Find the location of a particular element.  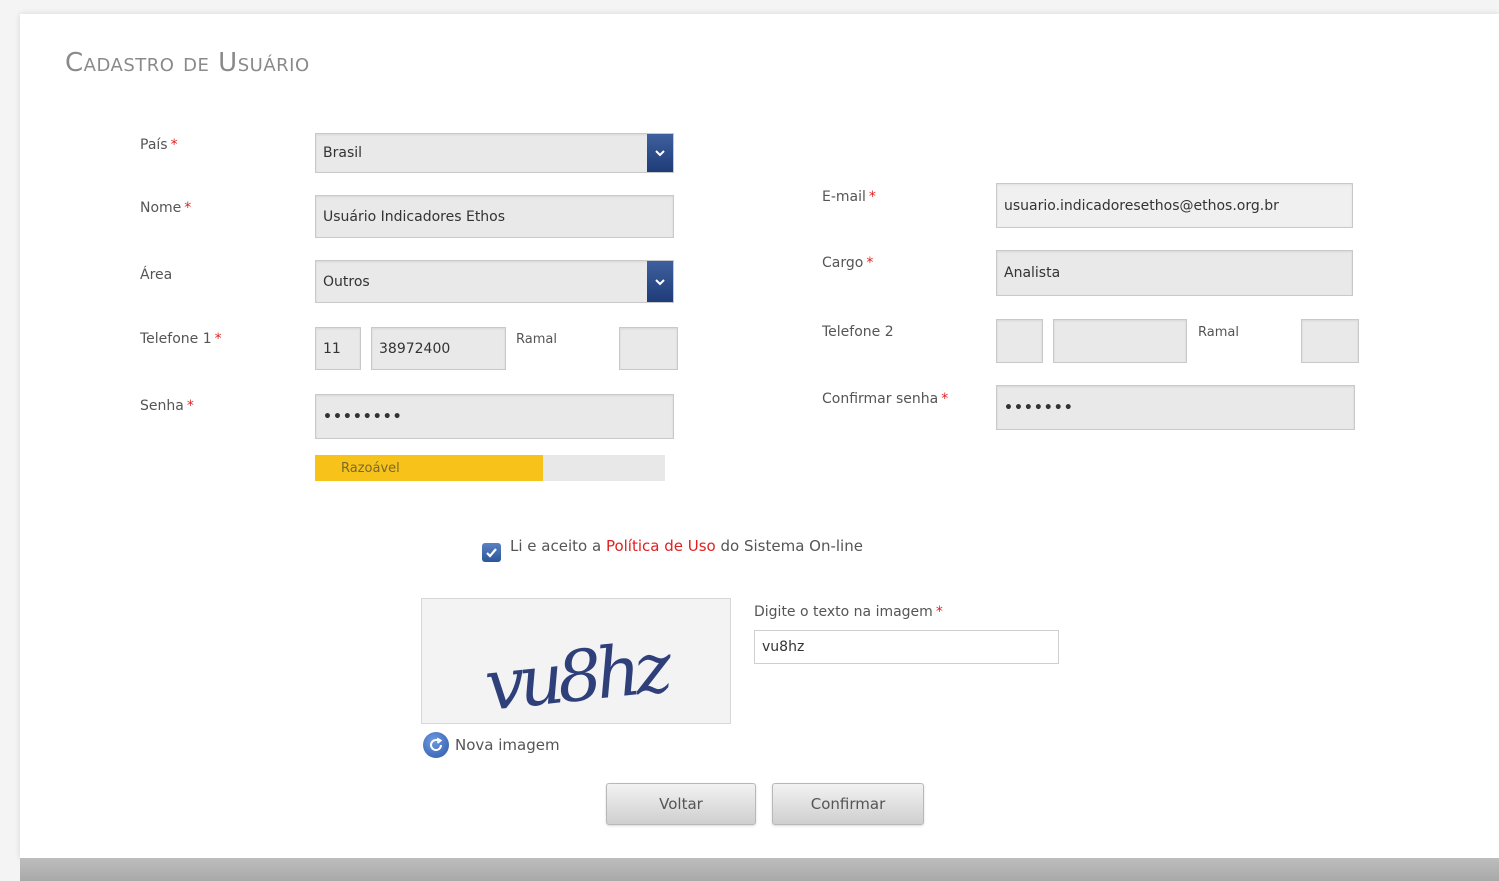

pais-select-value: Brasil is located at coordinates (343, 153).